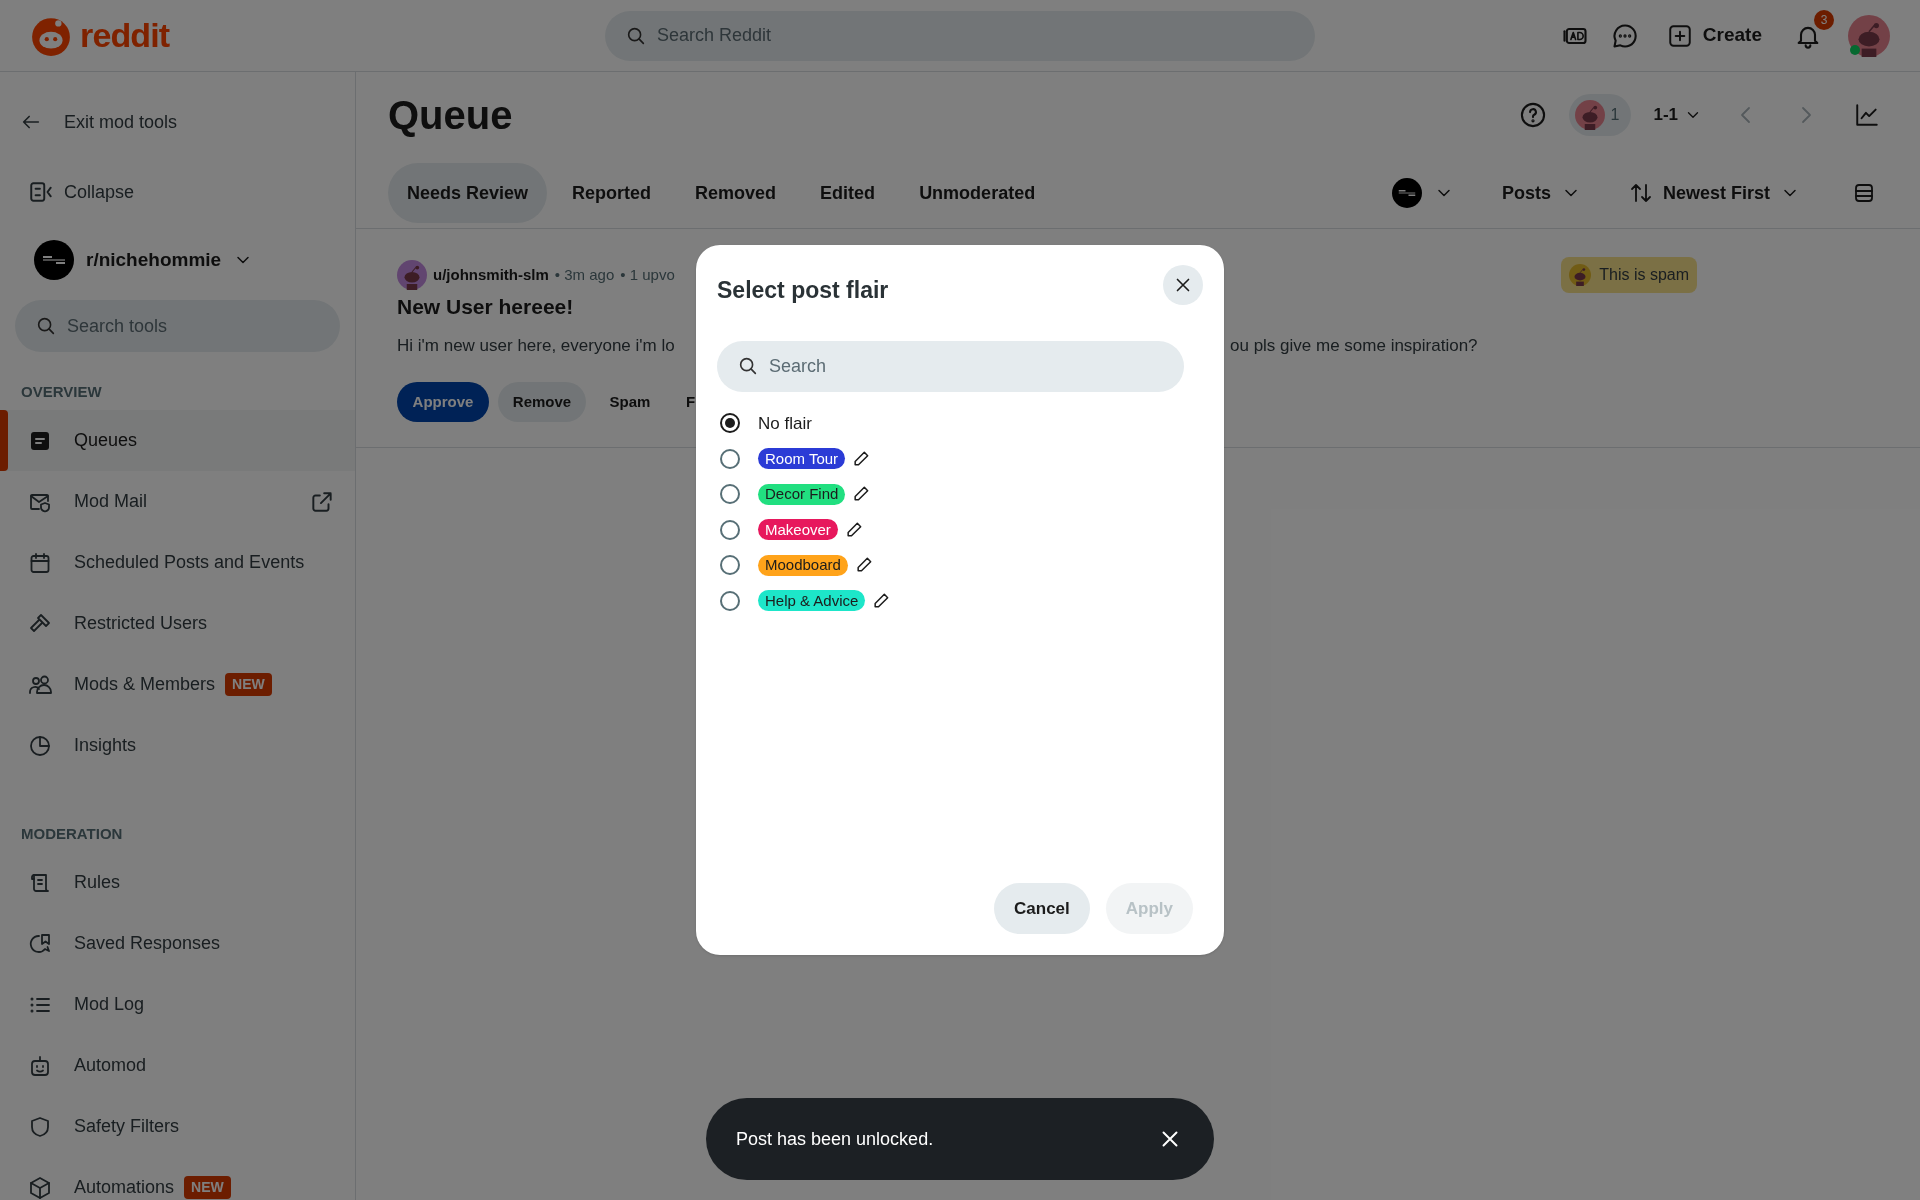 This screenshot has width=1920, height=1200. What do you see at coordinates (141, 623) in the screenshot?
I see `item-label: Restricted Users` at bounding box center [141, 623].